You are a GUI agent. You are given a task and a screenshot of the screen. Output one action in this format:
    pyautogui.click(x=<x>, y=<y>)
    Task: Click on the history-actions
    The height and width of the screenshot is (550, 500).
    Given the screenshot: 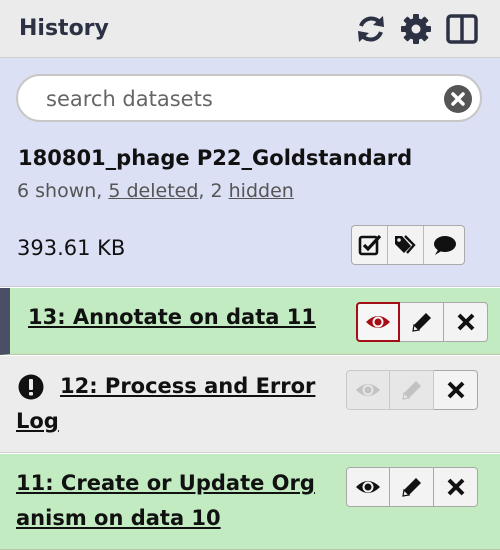 What is the action you would take?
    pyautogui.click(x=408, y=245)
    